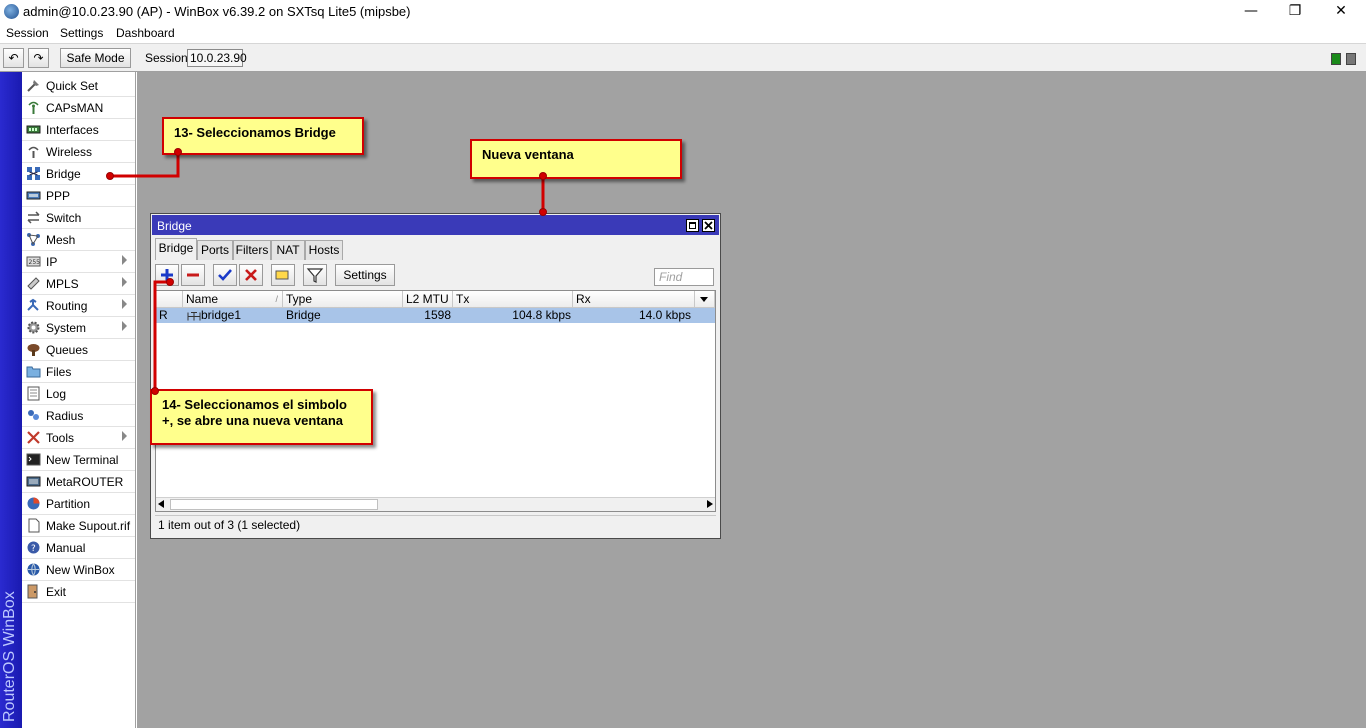 The height and width of the screenshot is (728, 1366). I want to click on row-type: Bridge, so click(303, 315).